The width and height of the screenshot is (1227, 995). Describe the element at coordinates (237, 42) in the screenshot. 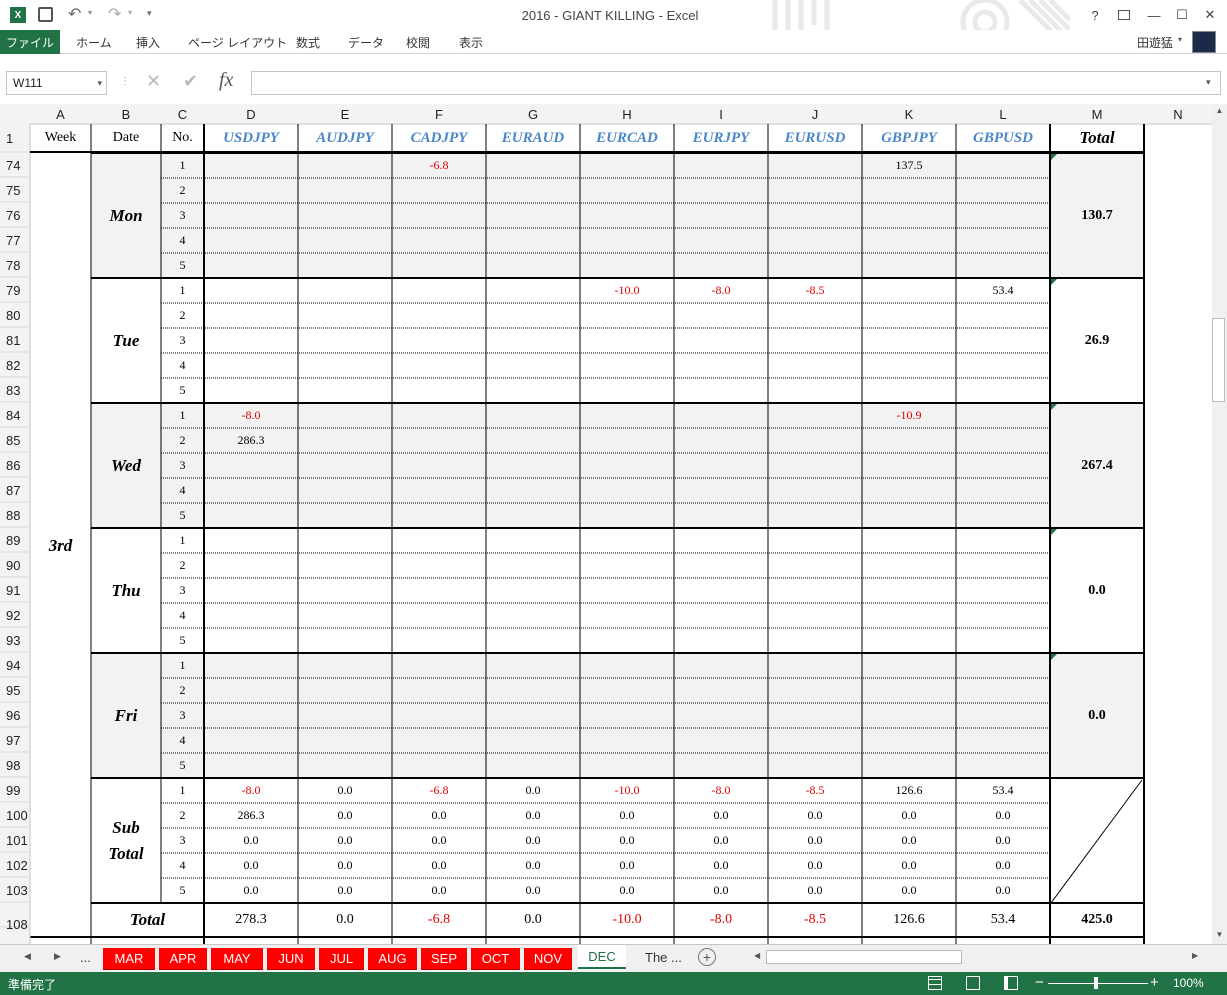

I see `tab-page-layout: ページ レイアウト` at that location.